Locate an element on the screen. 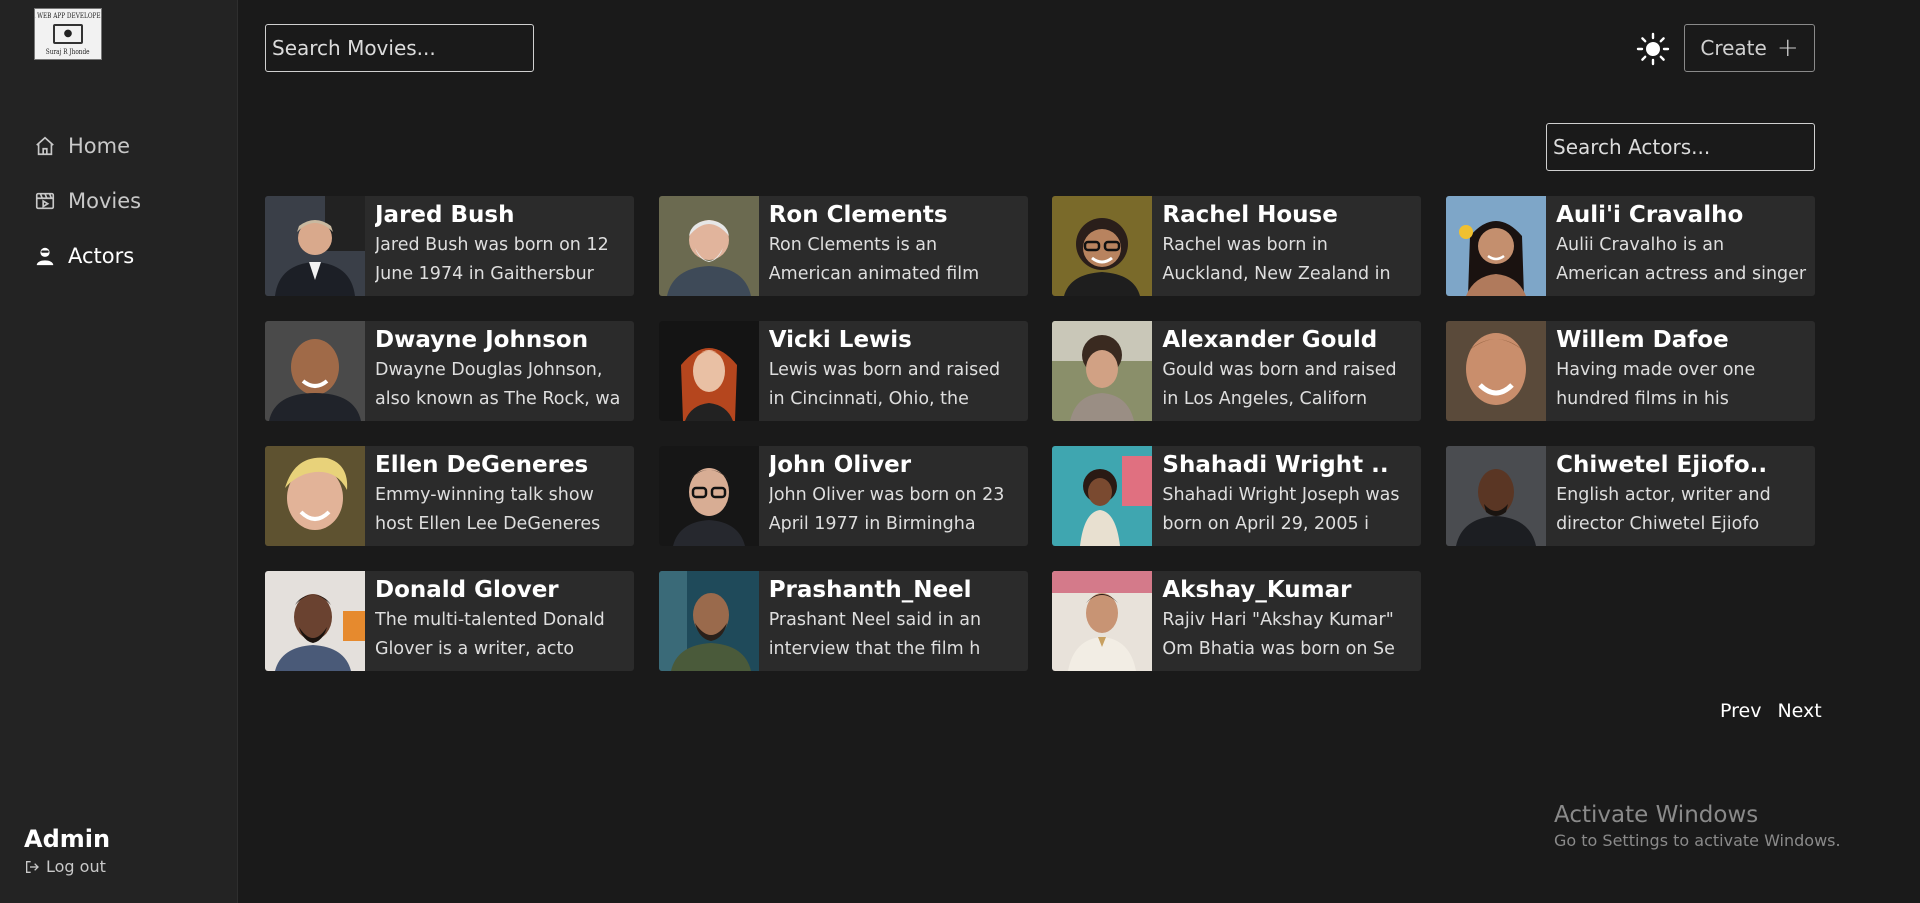 This screenshot has width=1920, height=903. actor-name: Jared Bush is located at coordinates (445, 215).